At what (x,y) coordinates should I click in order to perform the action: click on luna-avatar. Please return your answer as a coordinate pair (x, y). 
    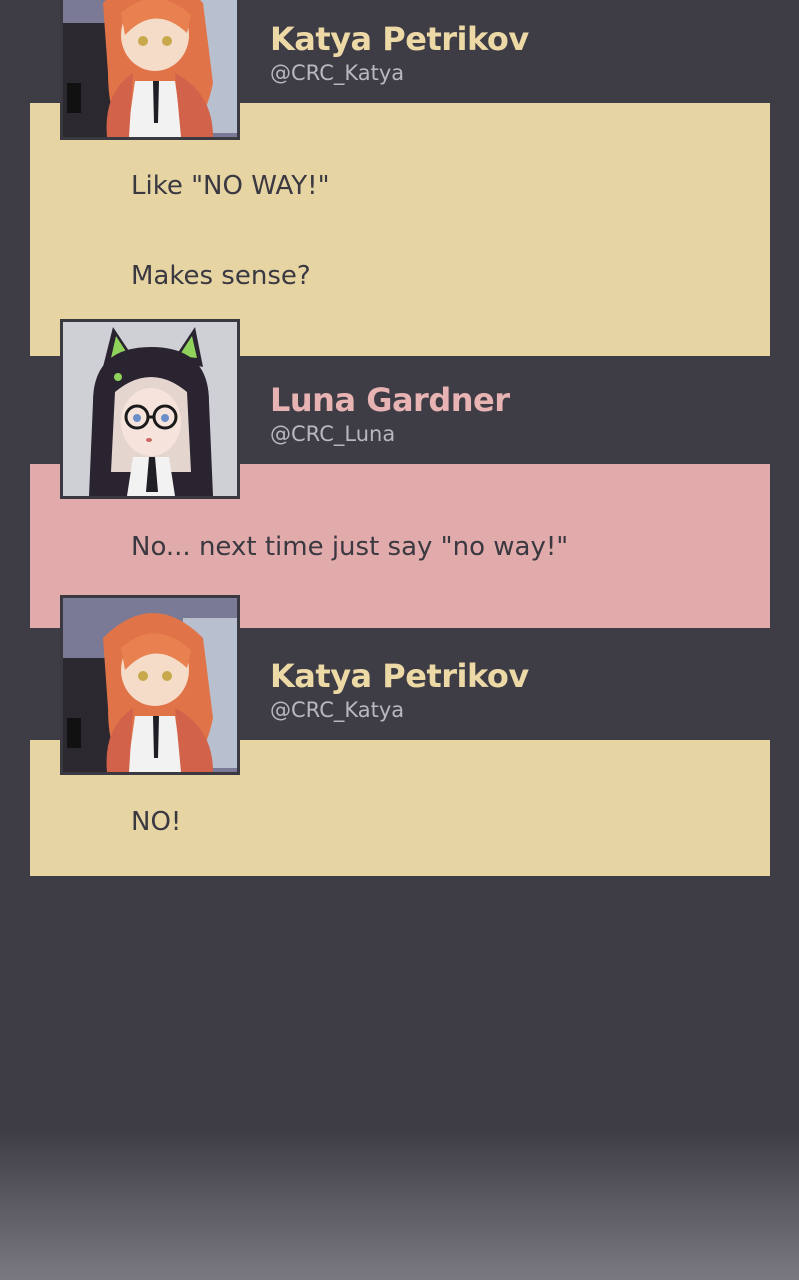
    Looking at the image, I should click on (150, 409).